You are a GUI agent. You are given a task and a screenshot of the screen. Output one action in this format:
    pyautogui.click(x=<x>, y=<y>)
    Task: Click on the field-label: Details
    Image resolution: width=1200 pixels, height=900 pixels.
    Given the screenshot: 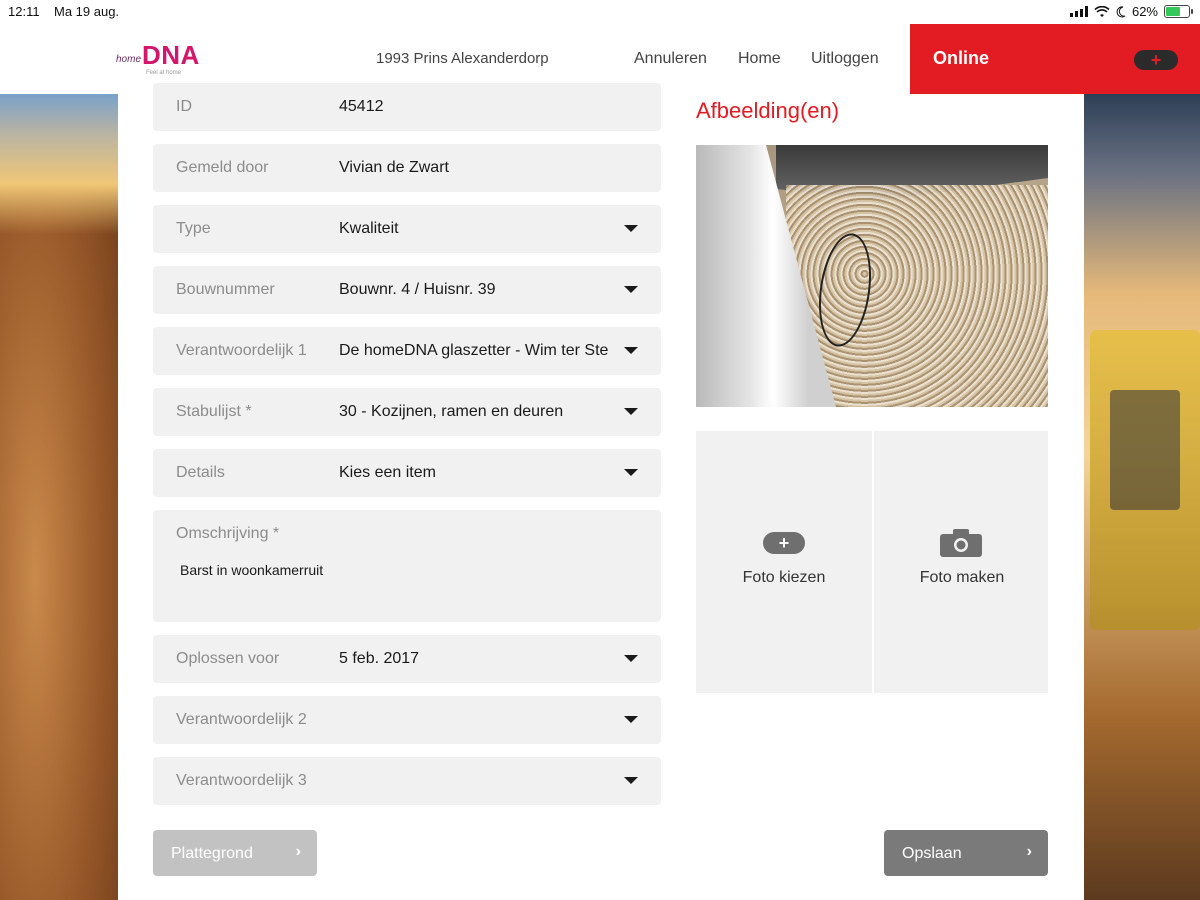 What is the action you would take?
    pyautogui.click(x=200, y=472)
    